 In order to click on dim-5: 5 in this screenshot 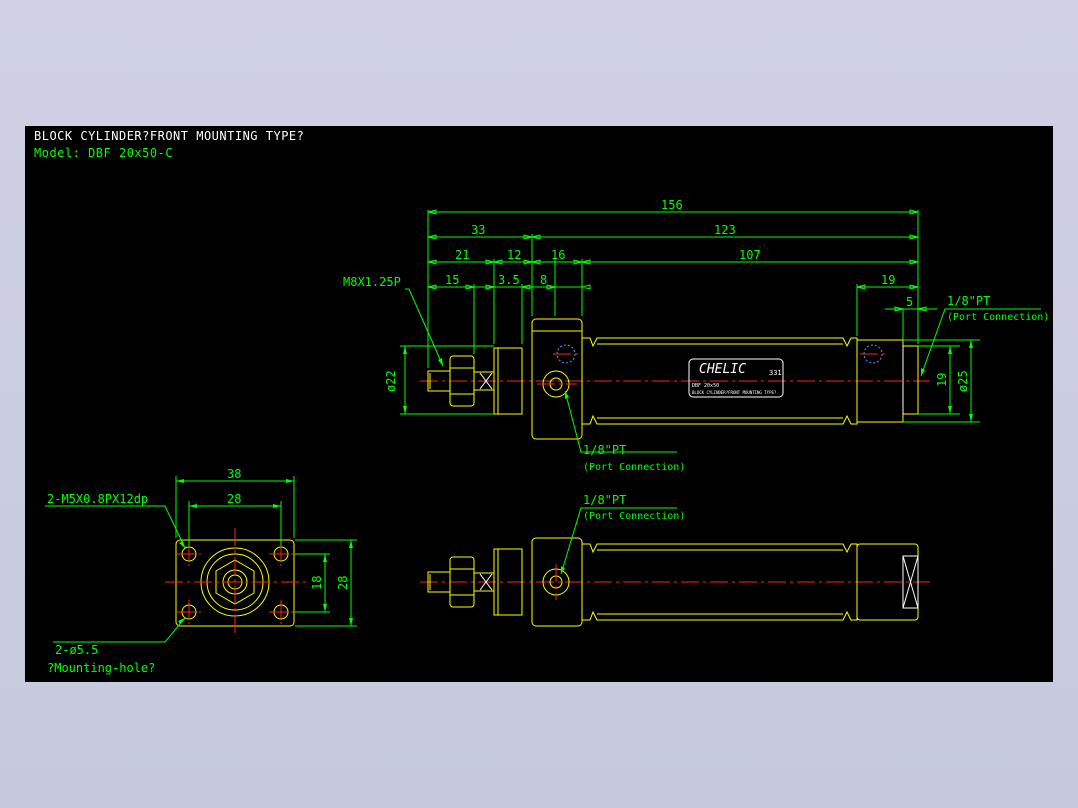, I will do `click(909, 302)`.